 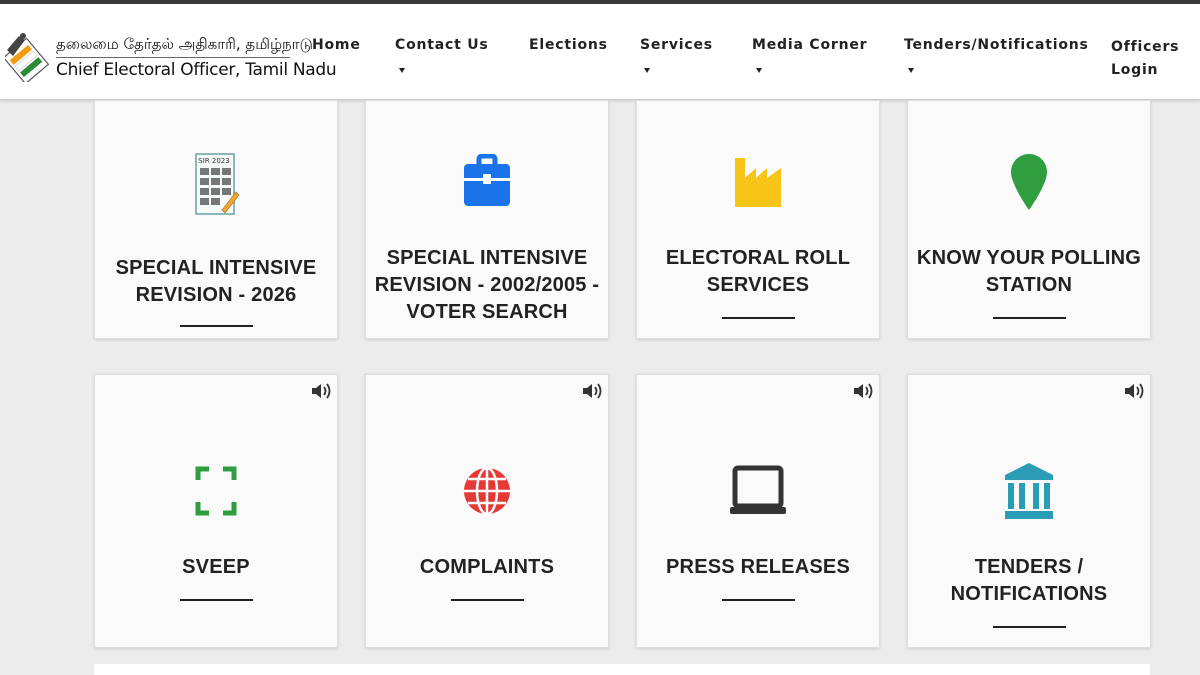 I want to click on card-title: KNOW YOUR POLLING STATION, so click(x=1029, y=271).